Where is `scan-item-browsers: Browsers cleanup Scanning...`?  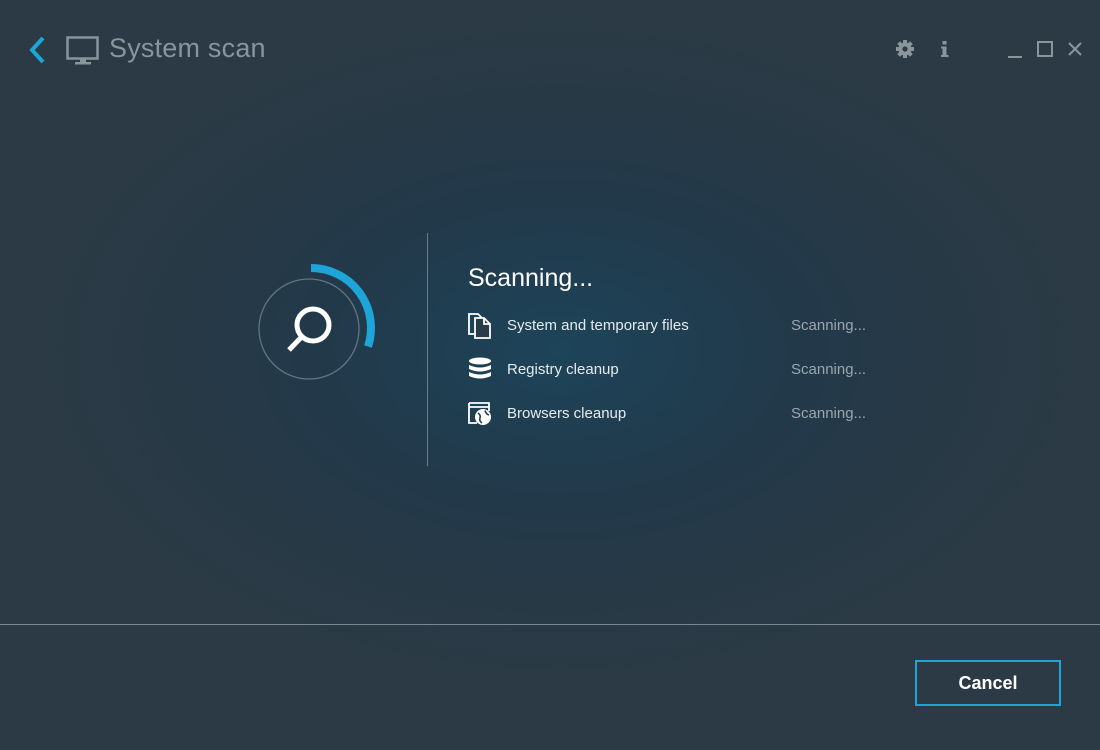
scan-item-browsers: Browsers cleanup Scanning... is located at coordinates (676, 415).